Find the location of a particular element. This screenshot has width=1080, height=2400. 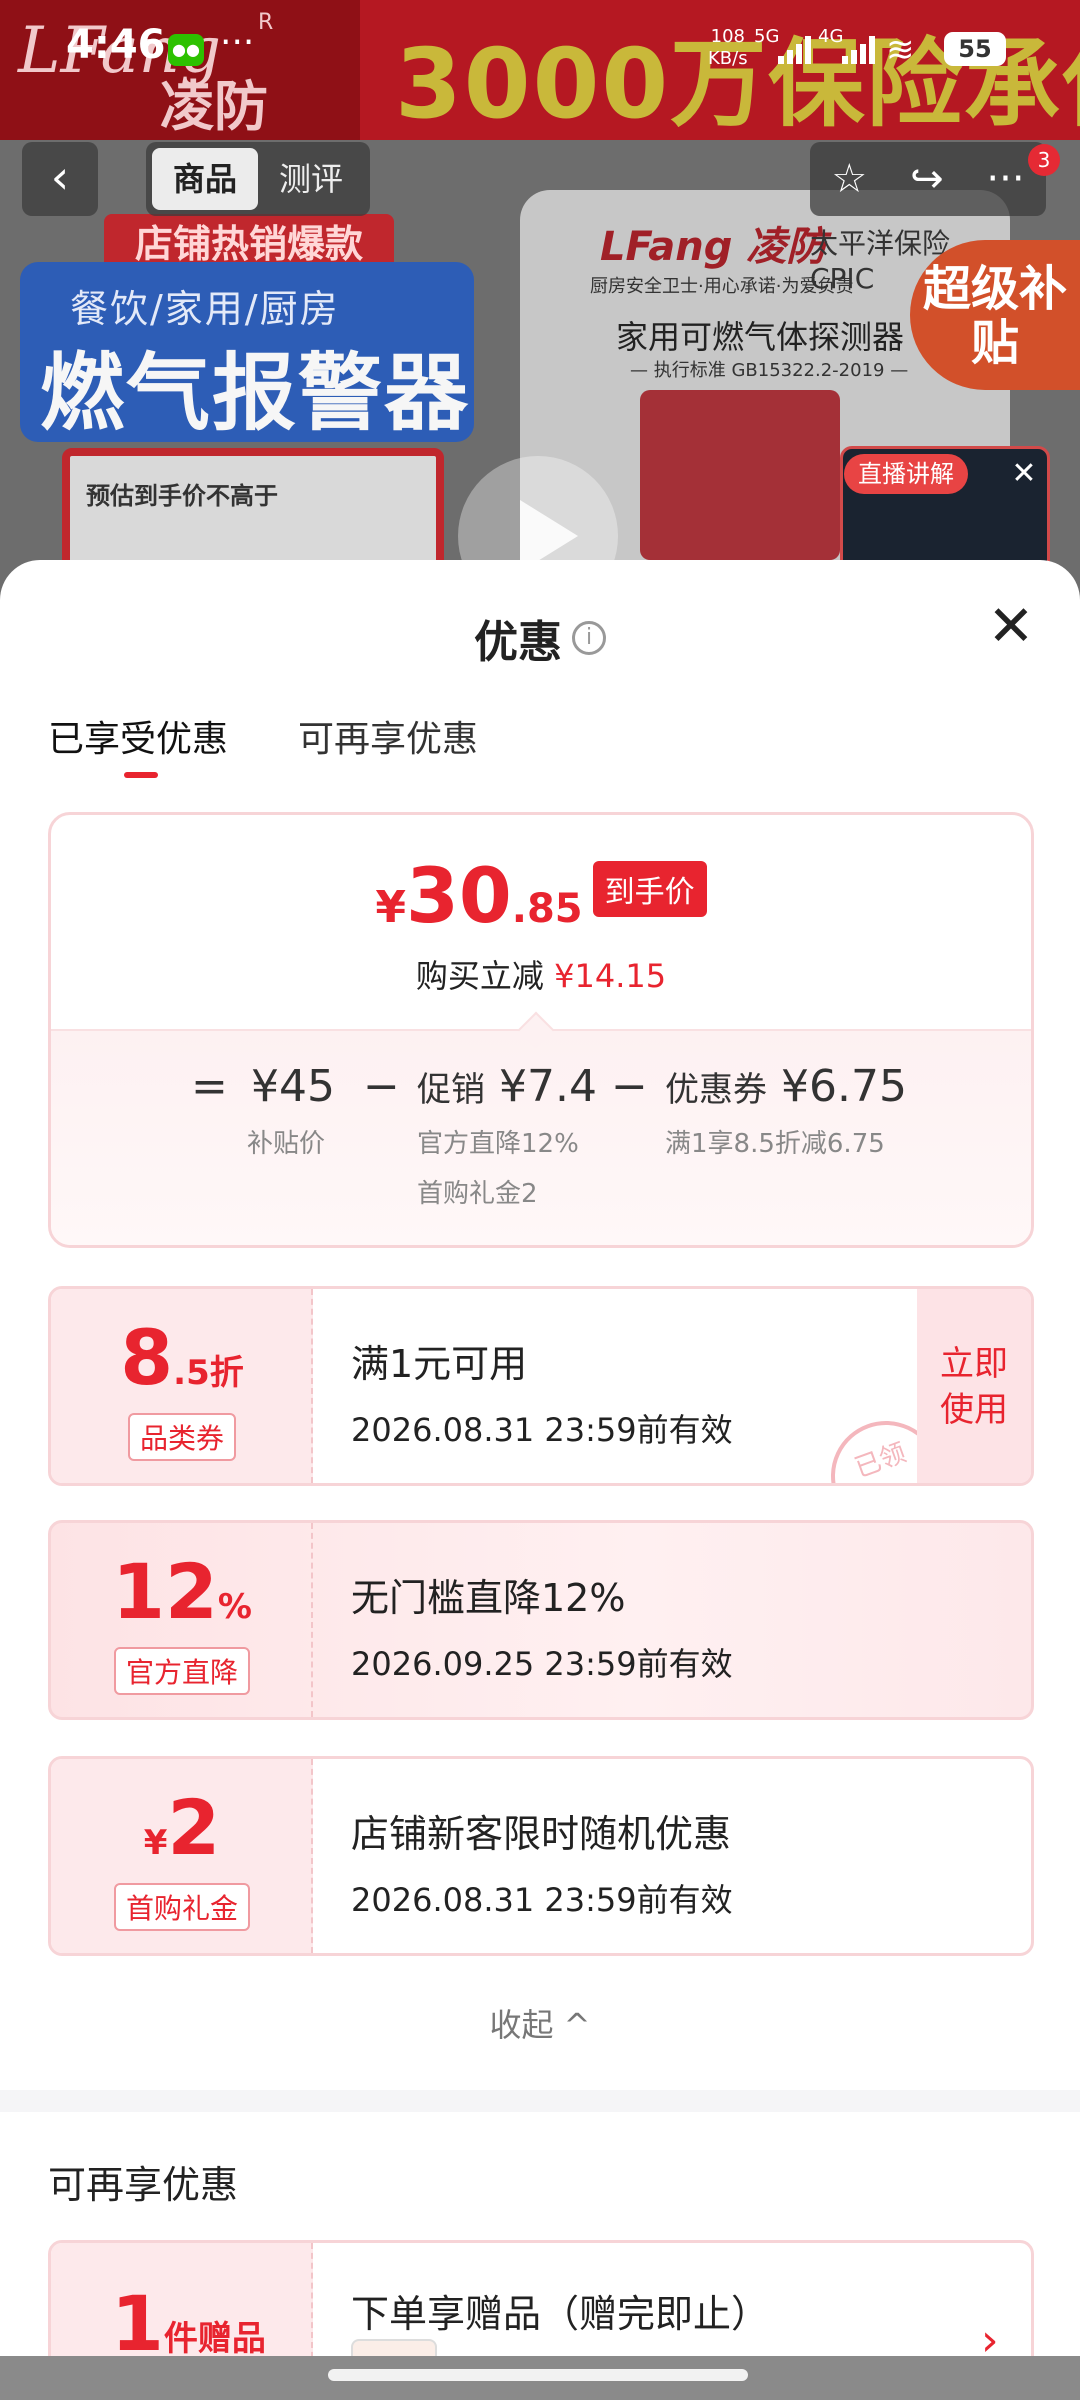

coupon-amount: 优惠券 ¥6.75 is located at coordinates (786, 1086).